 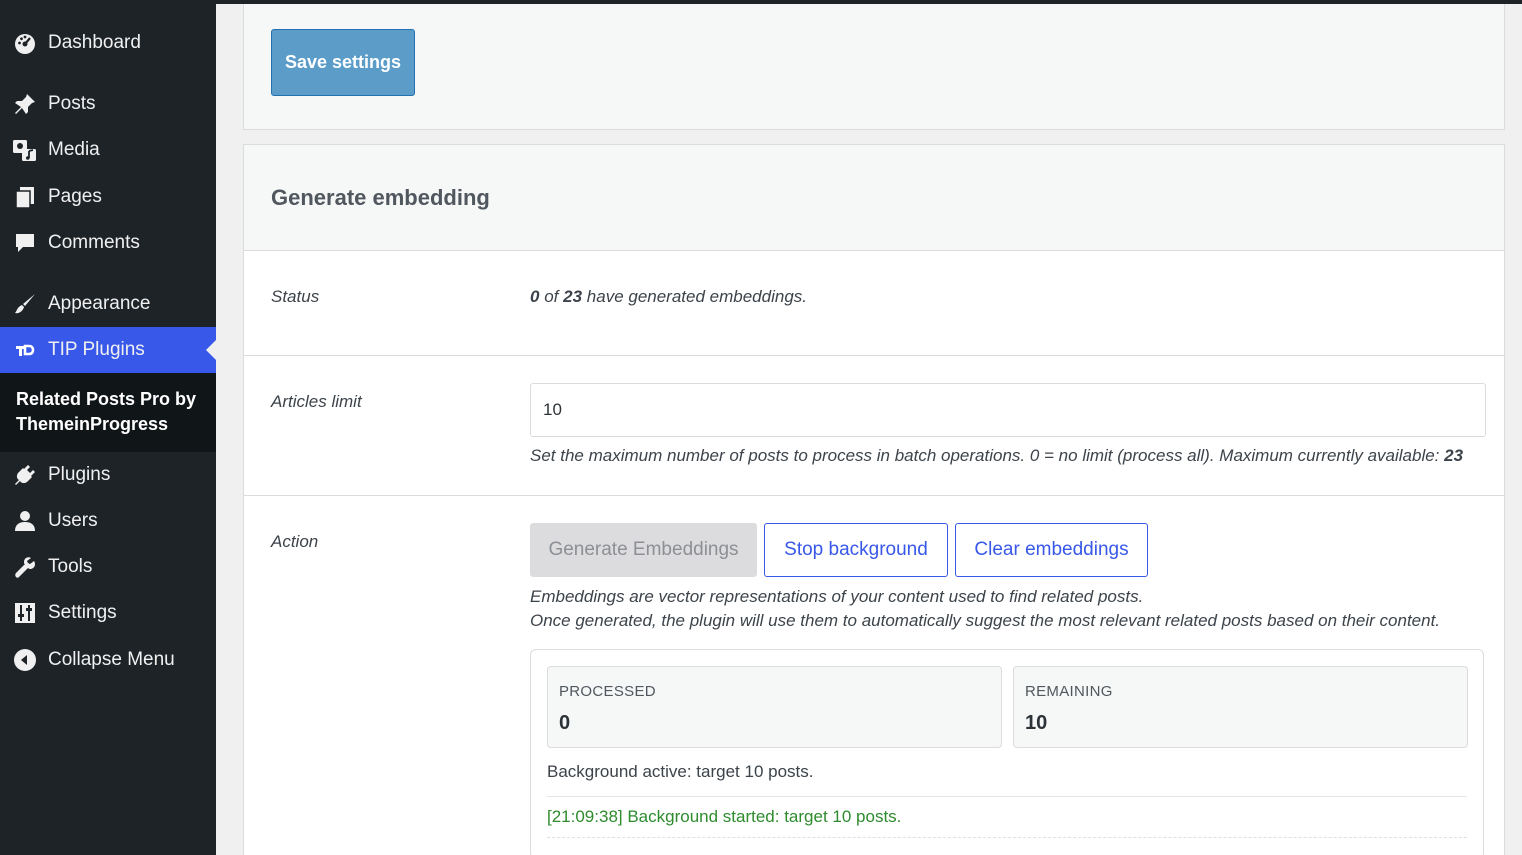 I want to click on articles-limit-label: Articles limit, so click(x=316, y=401).